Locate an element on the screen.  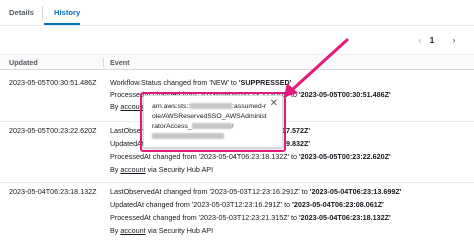
row-updated-time: 2023-05-04T06:23:18.132Z is located at coordinates (53, 191).